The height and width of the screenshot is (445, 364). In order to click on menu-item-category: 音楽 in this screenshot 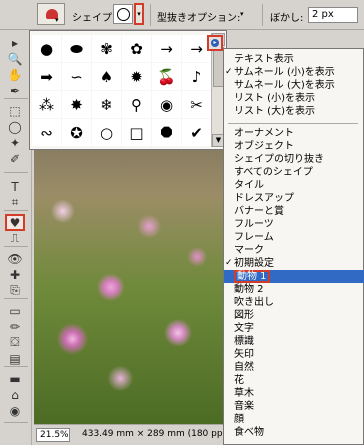, I will do `click(244, 406)`.